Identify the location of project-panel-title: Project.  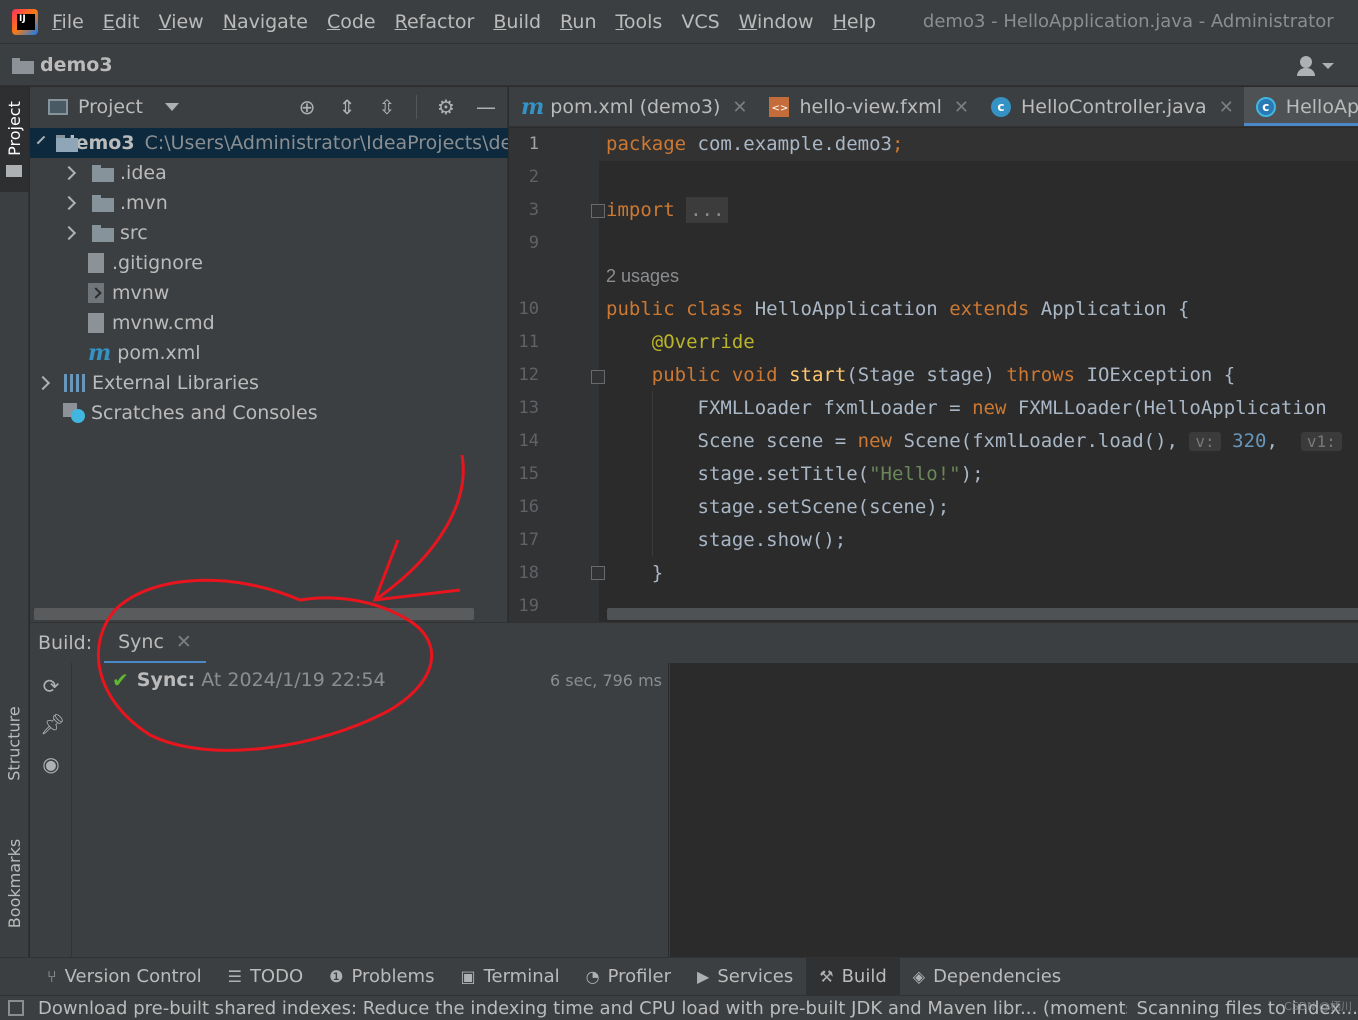
(110, 107).